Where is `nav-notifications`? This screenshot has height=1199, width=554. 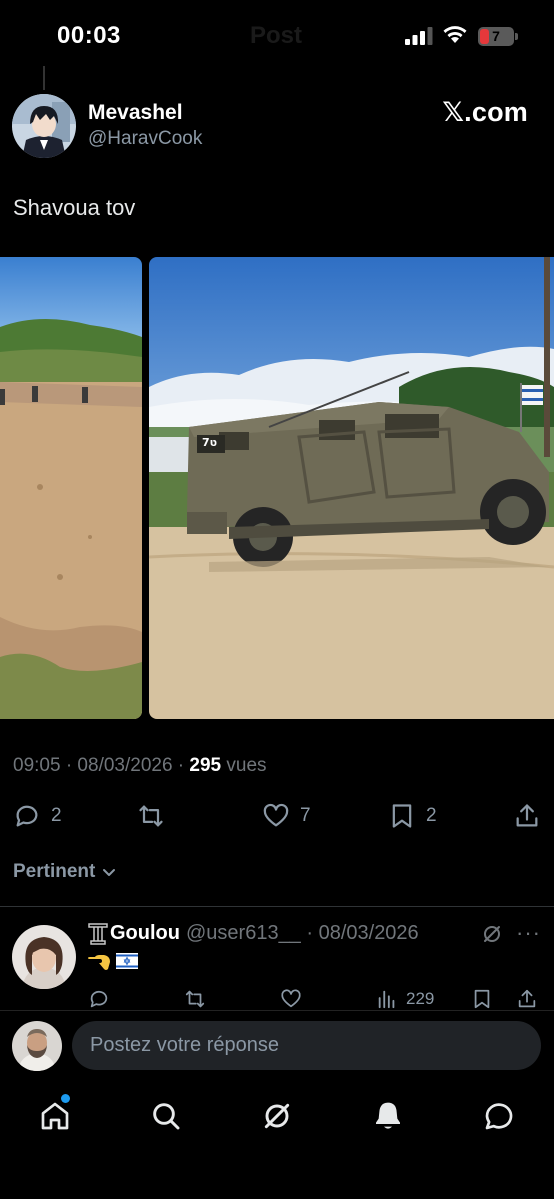
nav-notifications is located at coordinates (388, 1116).